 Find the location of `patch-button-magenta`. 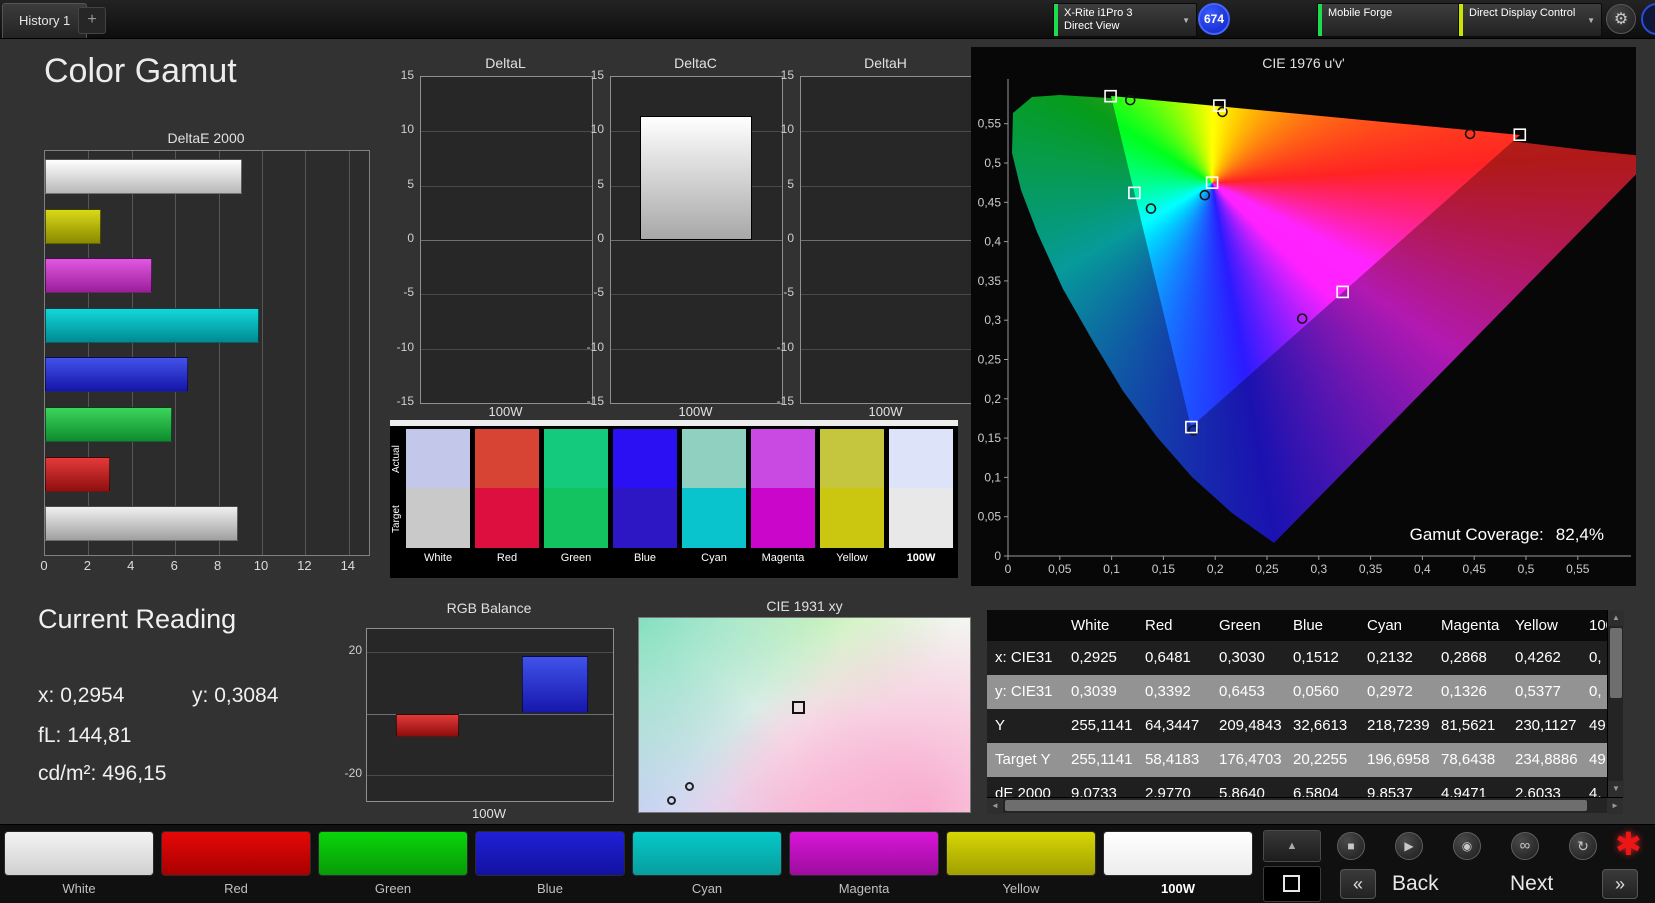

patch-button-magenta is located at coordinates (864, 853).